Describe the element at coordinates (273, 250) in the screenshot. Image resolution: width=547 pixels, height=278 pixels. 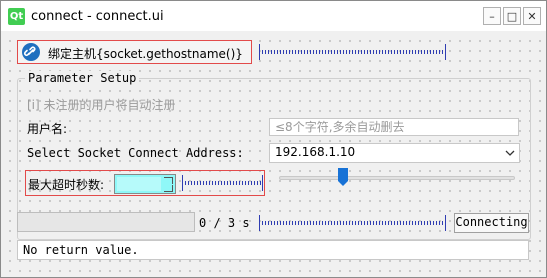
I see `status-output: No return value.` at that location.